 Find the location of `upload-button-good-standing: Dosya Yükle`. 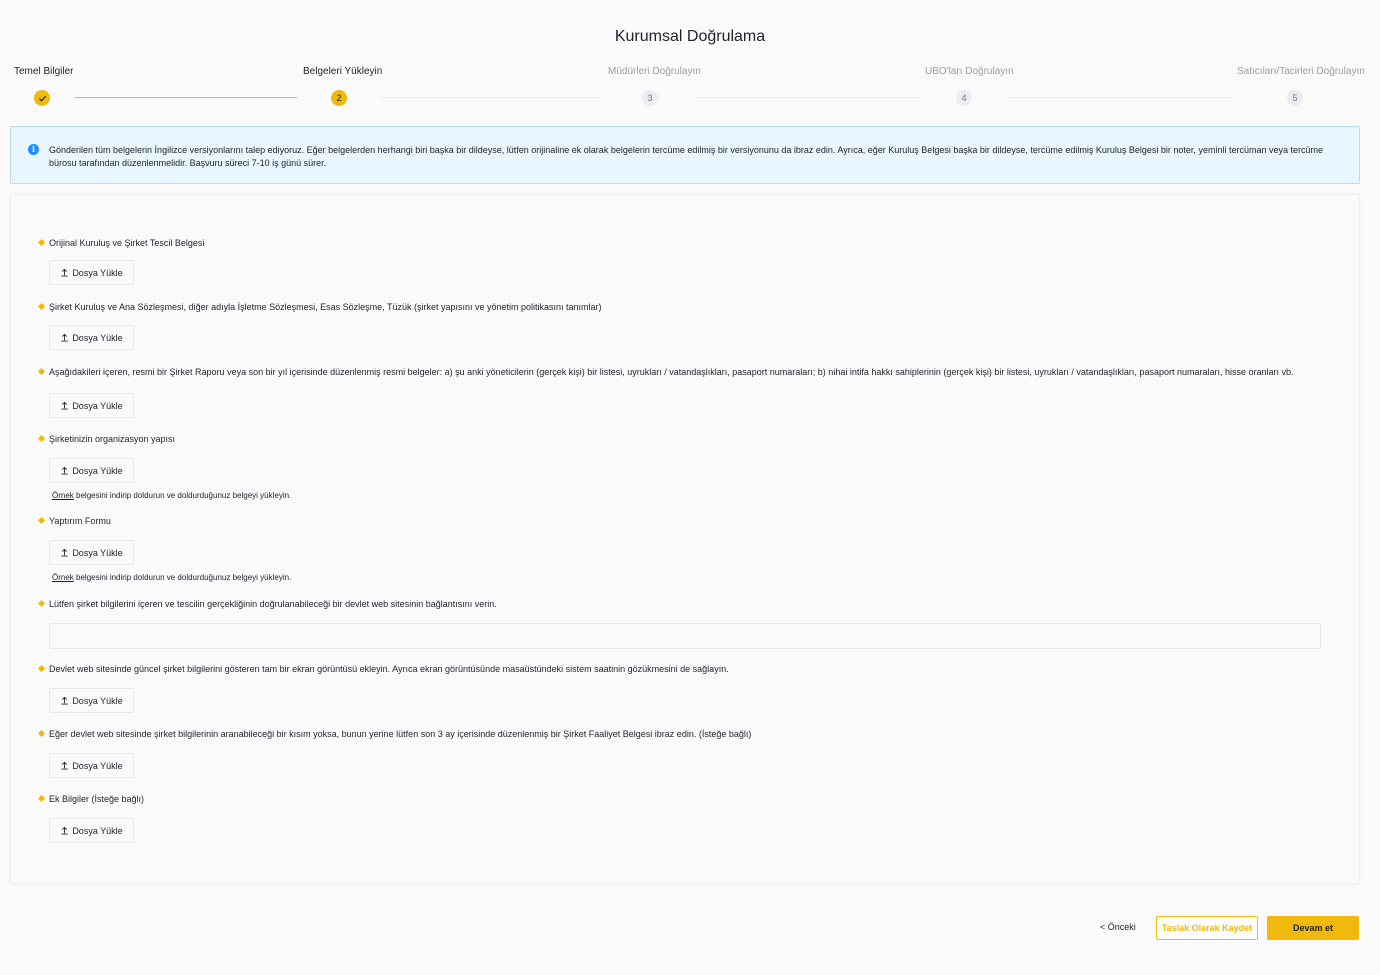

upload-button-good-standing: Dosya Yükle is located at coordinates (91, 765).